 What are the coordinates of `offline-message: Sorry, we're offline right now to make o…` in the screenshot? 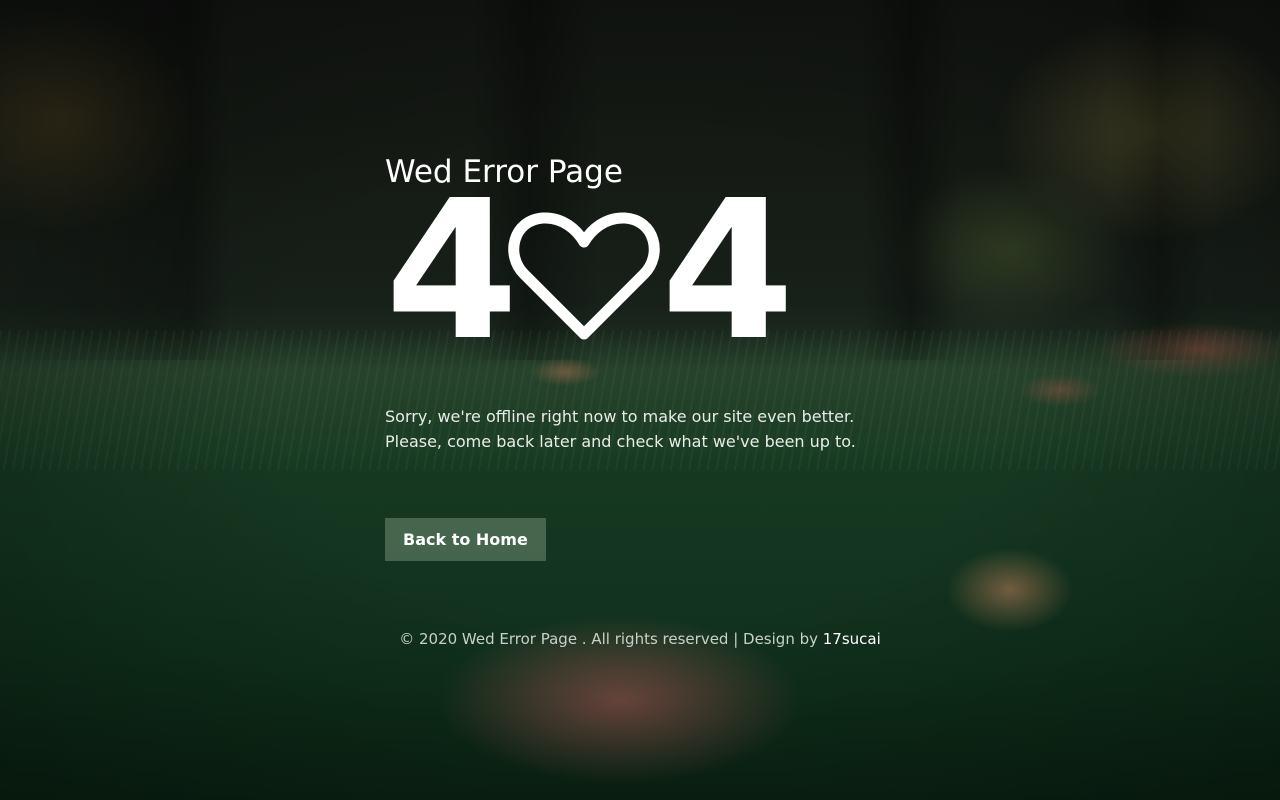 It's located at (665, 429).